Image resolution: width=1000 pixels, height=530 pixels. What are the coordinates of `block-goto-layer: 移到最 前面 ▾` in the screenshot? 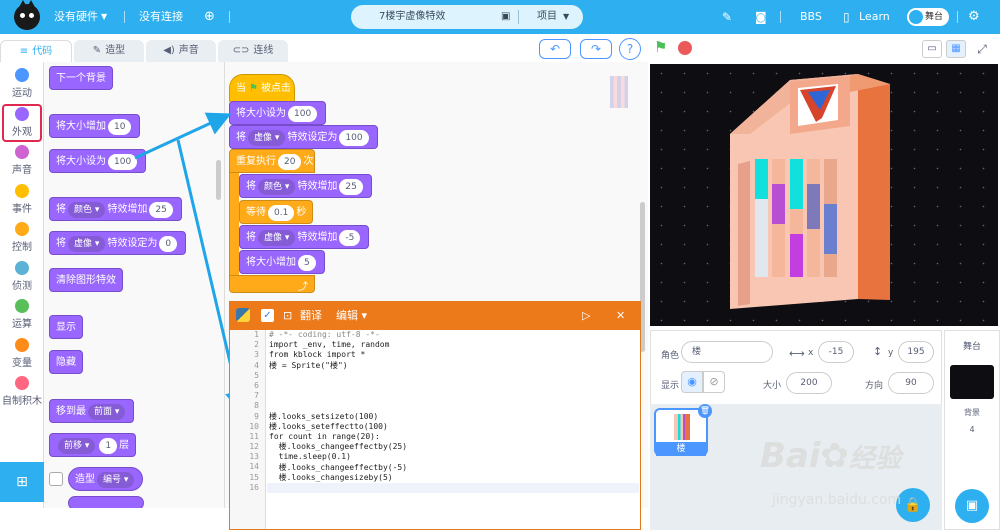 It's located at (92, 411).